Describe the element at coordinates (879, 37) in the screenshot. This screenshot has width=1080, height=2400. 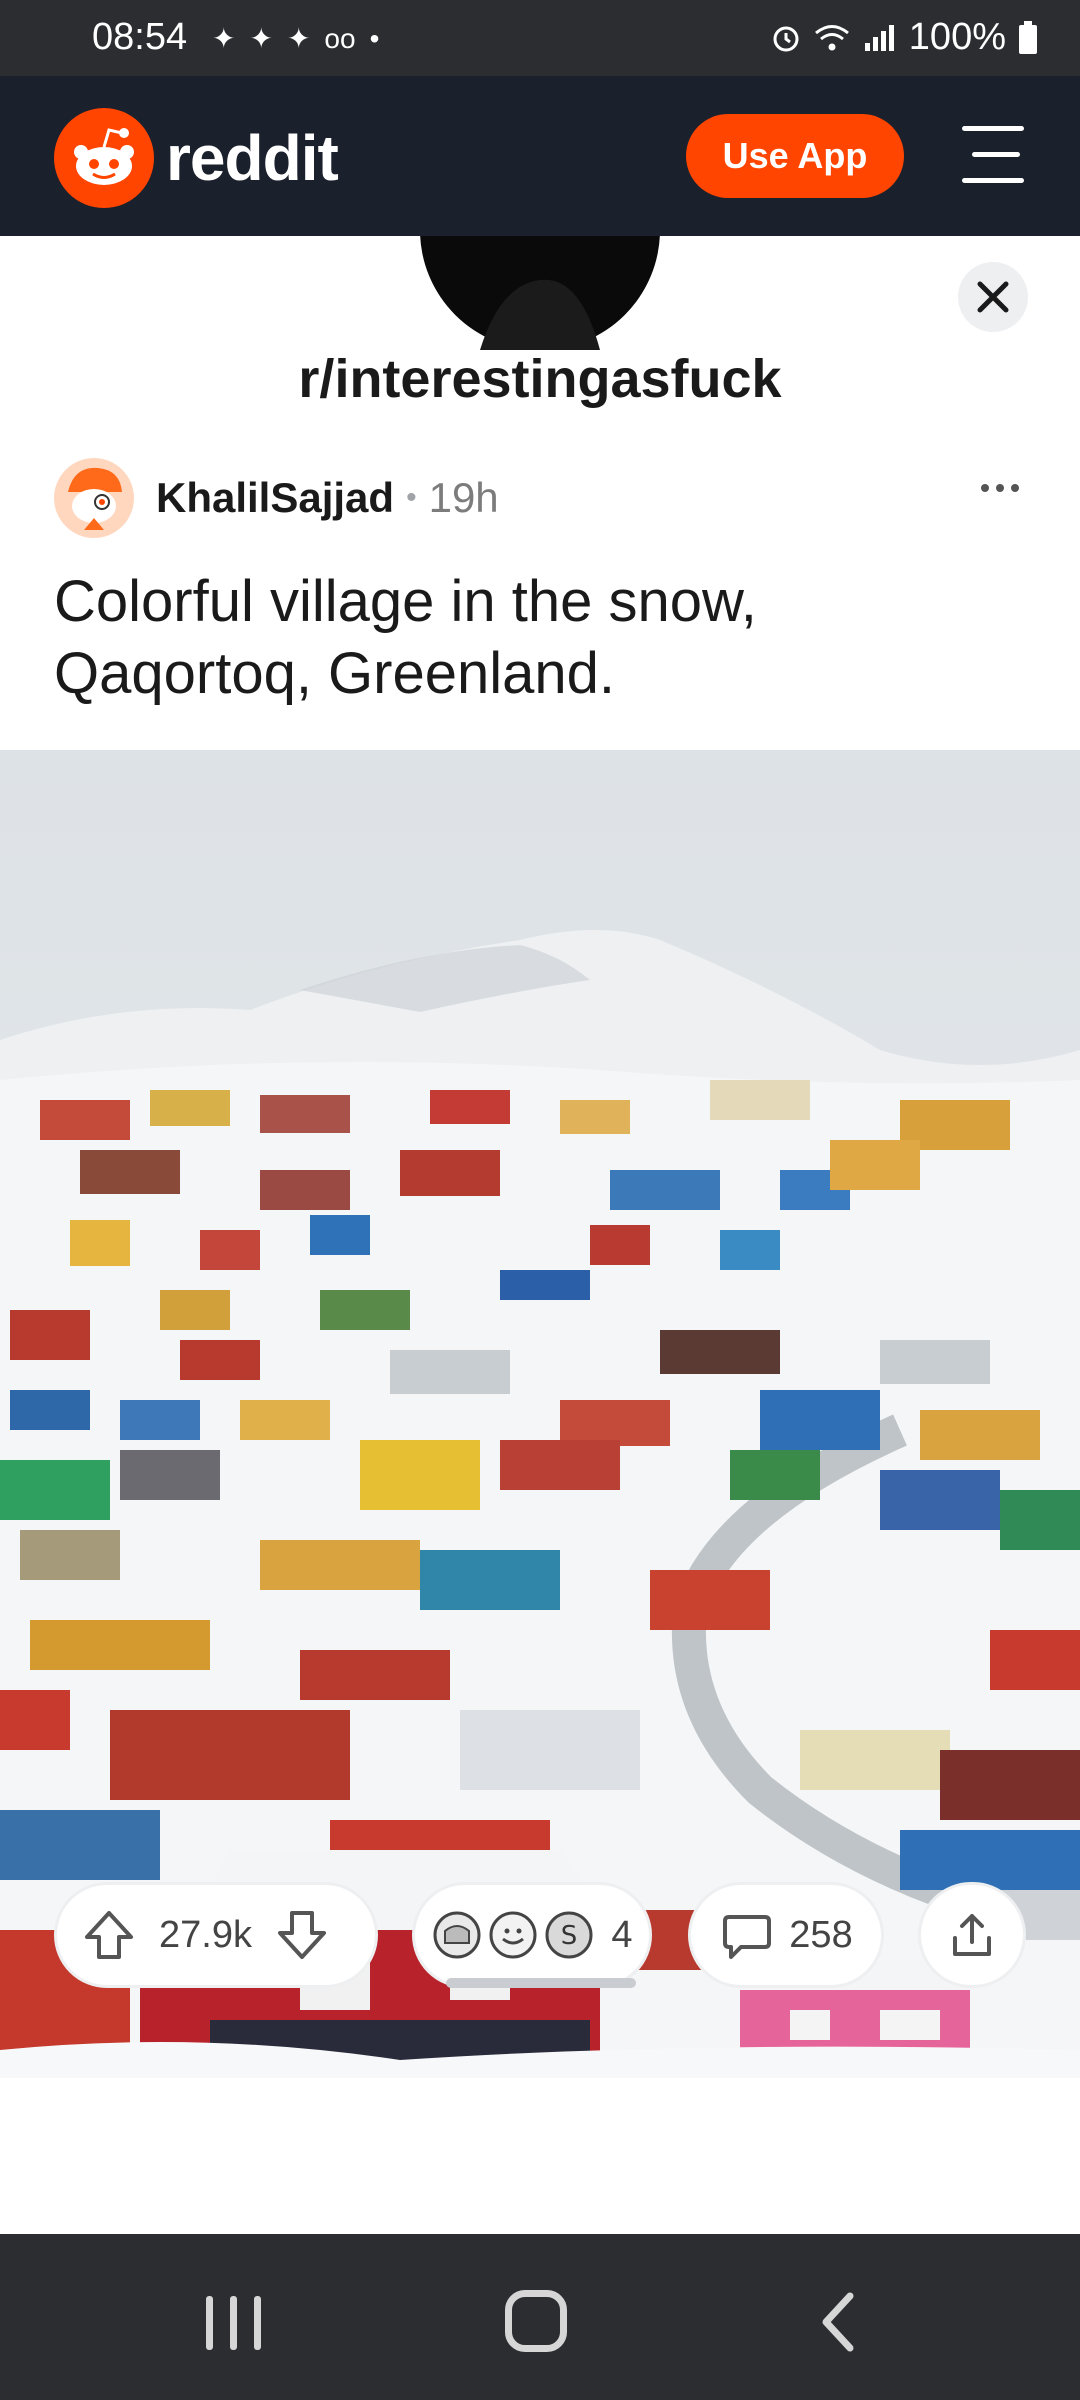
I see `signal-icon` at that location.